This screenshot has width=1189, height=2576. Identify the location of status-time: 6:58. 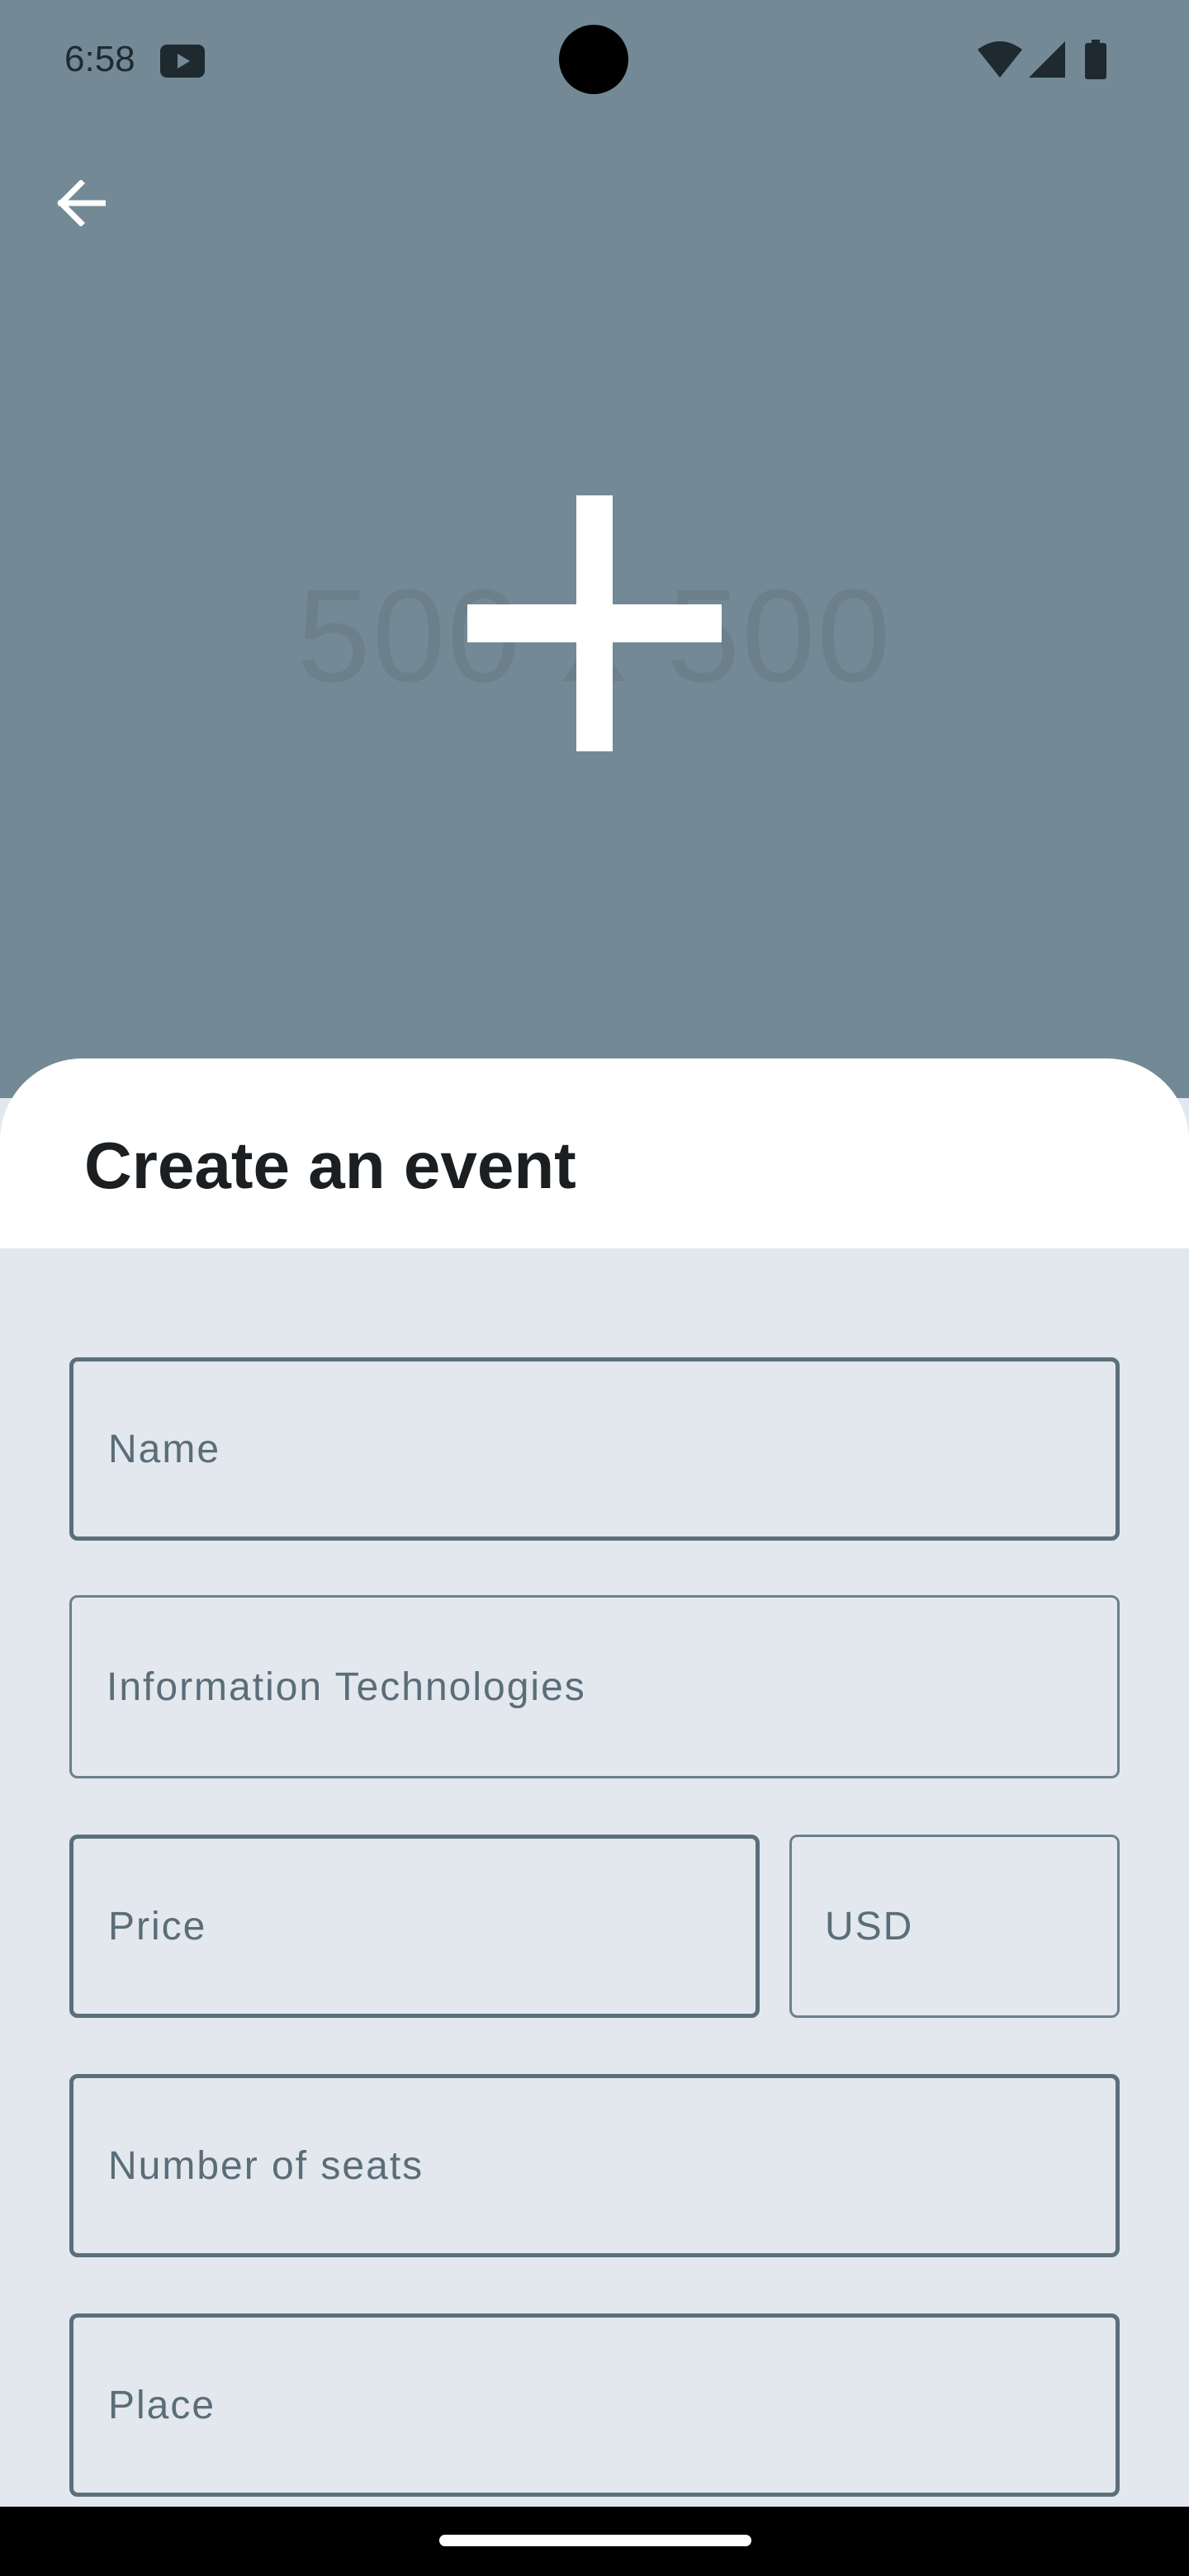
(99, 59).